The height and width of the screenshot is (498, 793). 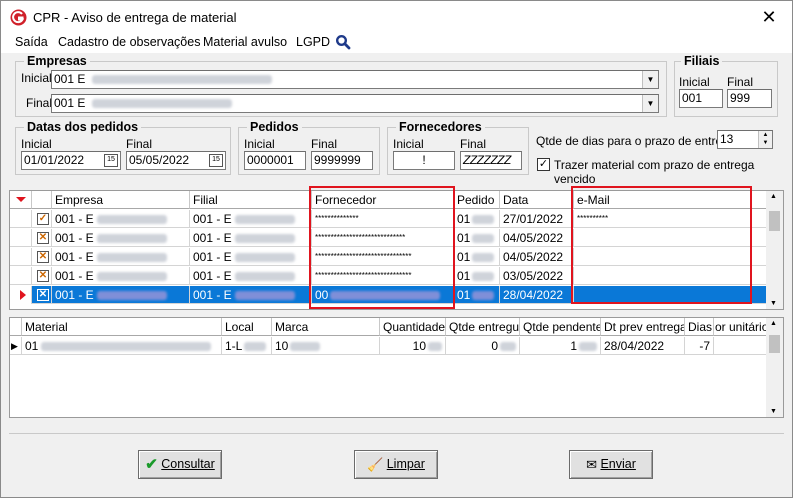 What do you see at coordinates (413, 327) in the screenshot?
I see `col-quantidade-header: Quantidade` at bounding box center [413, 327].